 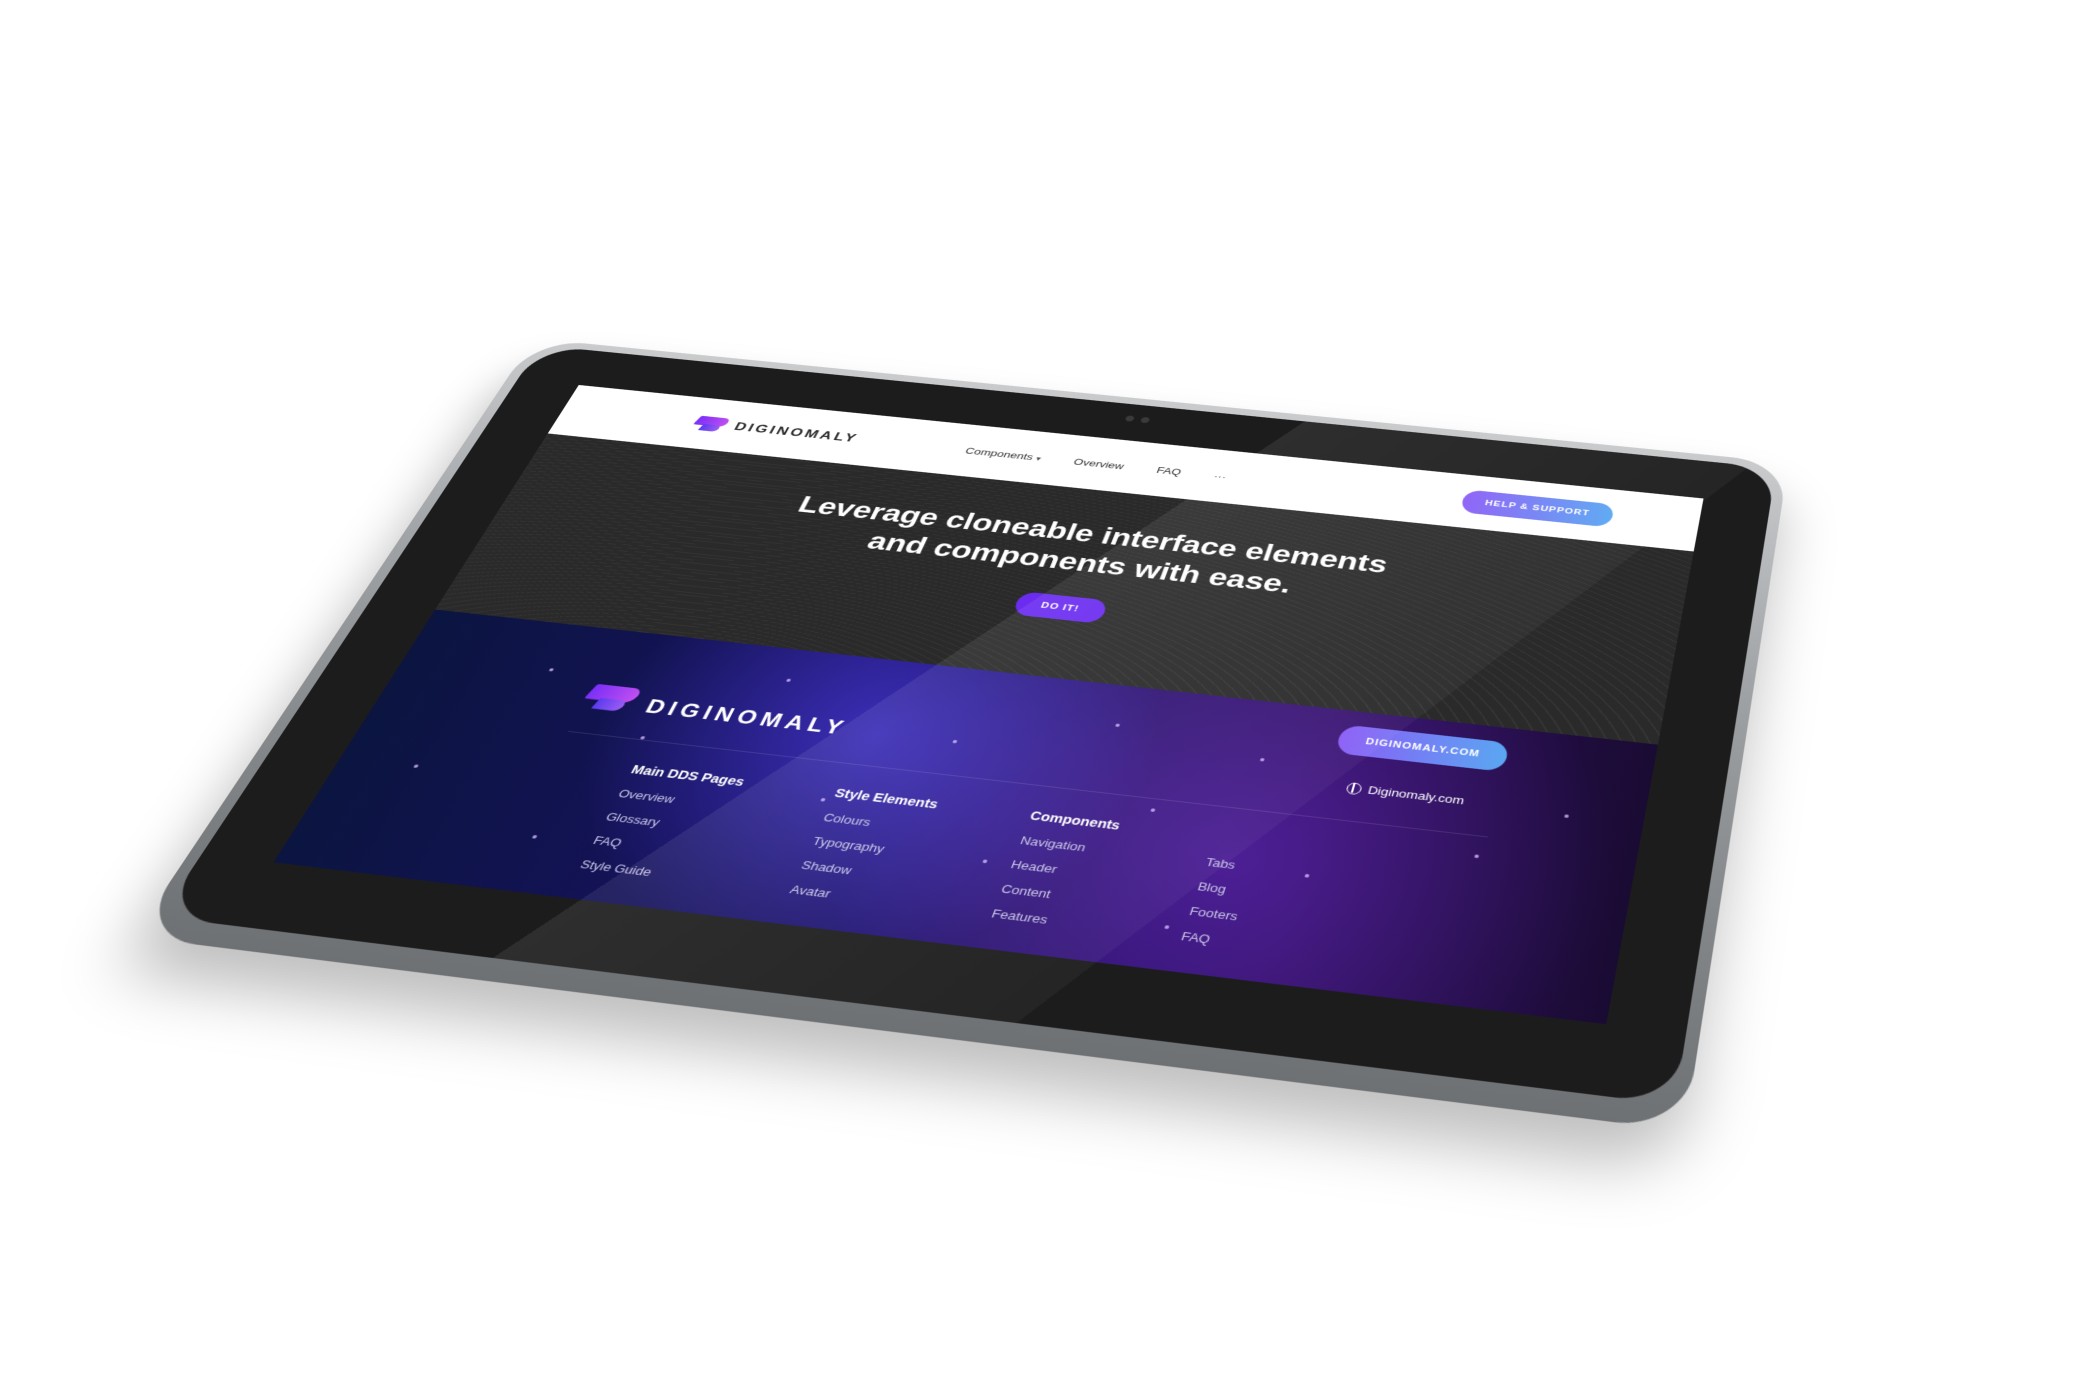 I want to click on footer-link: Blog, so click(x=1221, y=888).